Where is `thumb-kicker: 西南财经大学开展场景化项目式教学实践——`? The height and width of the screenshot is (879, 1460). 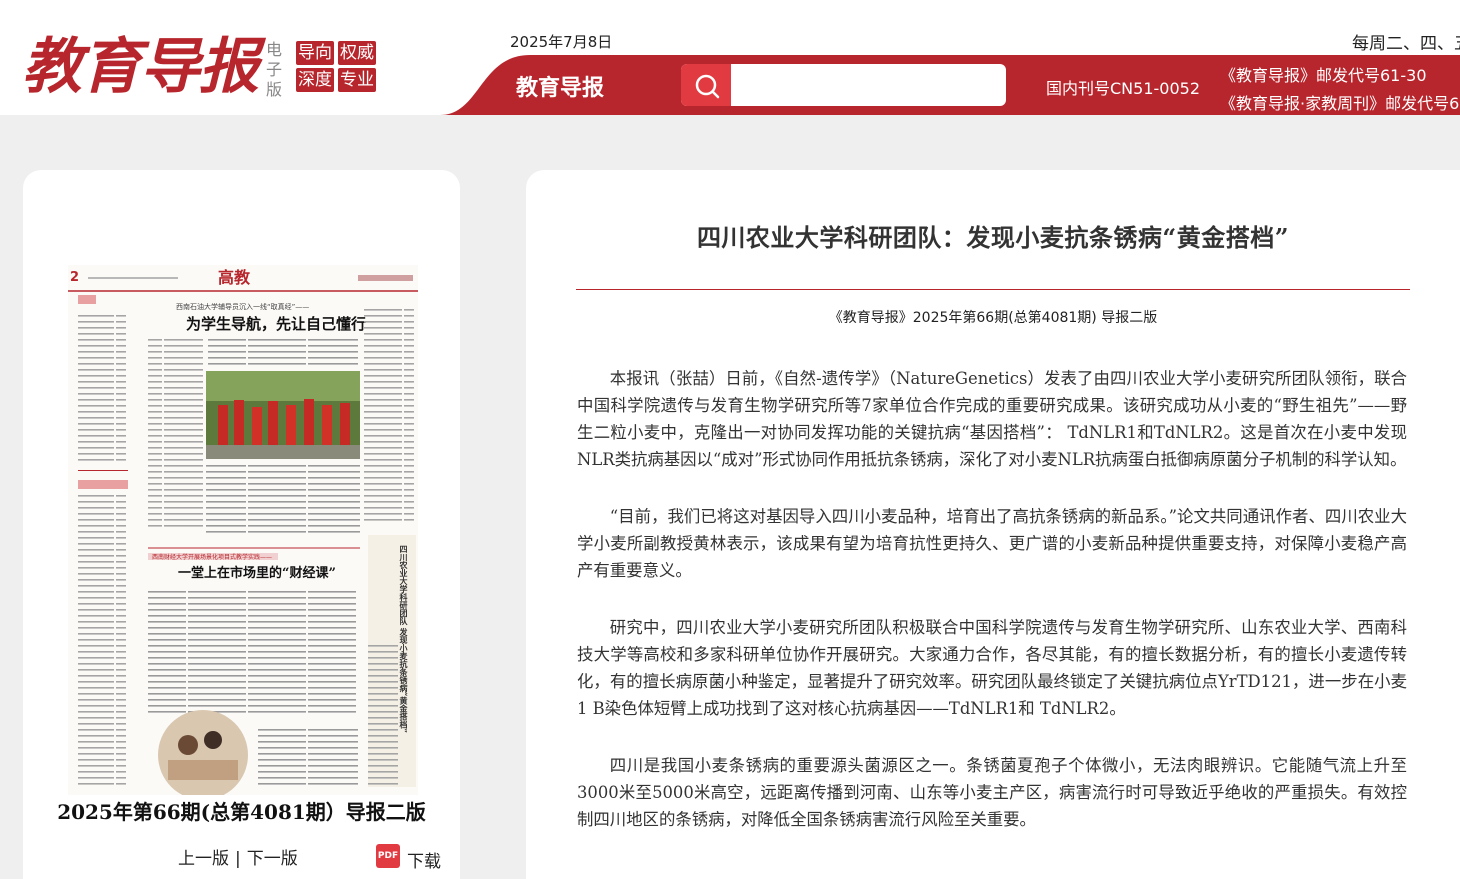
thumb-kicker: 西南财经大学开展场景化项目式教学实践—— is located at coordinates (212, 557).